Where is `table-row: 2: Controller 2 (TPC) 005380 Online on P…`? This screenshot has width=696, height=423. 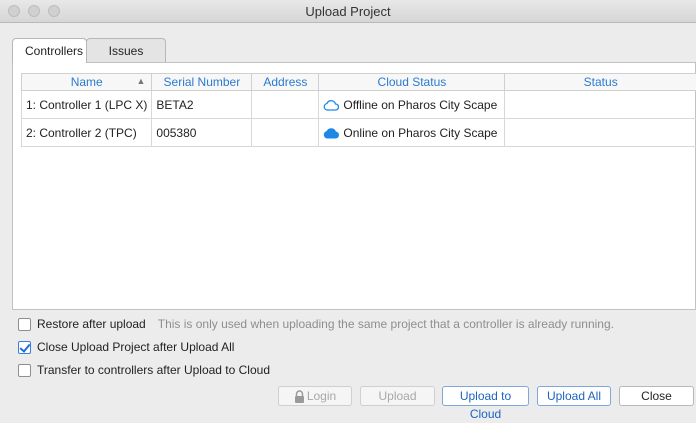
table-row: 2: Controller 2 (TPC) 005380 Online on P… is located at coordinates (359, 133).